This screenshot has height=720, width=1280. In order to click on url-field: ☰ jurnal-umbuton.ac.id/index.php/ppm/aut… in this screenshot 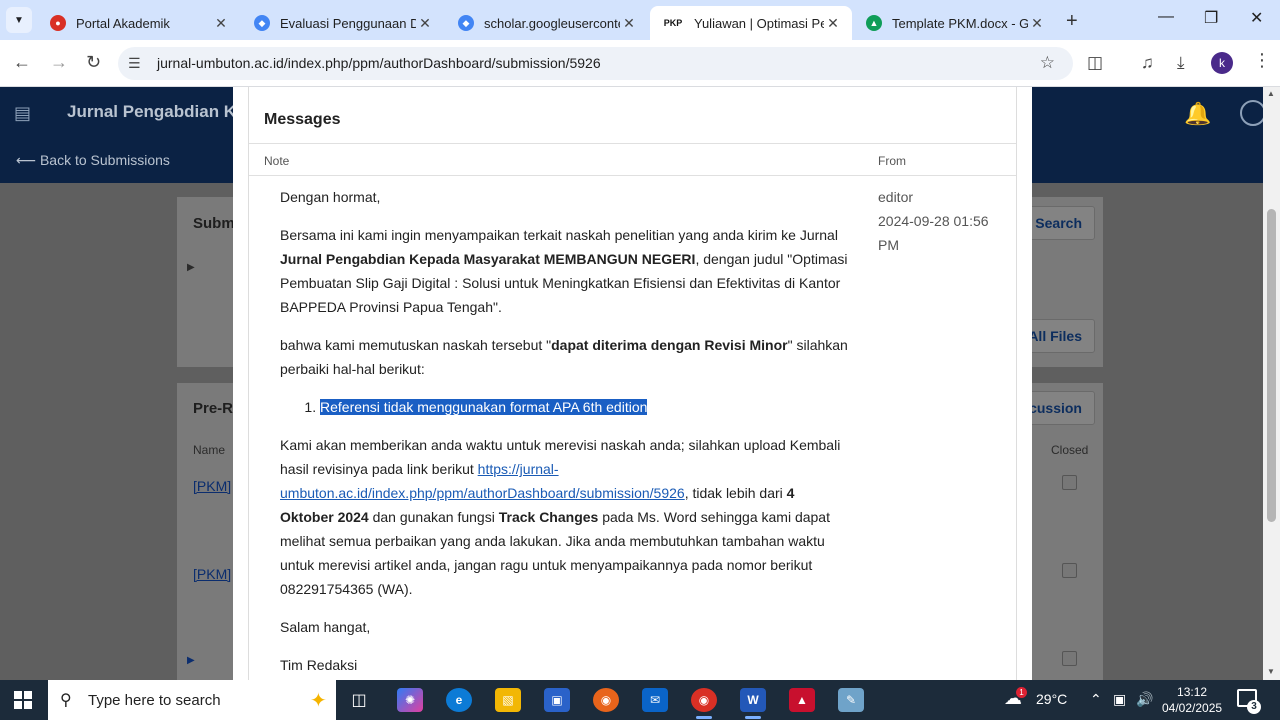, I will do `click(595, 63)`.